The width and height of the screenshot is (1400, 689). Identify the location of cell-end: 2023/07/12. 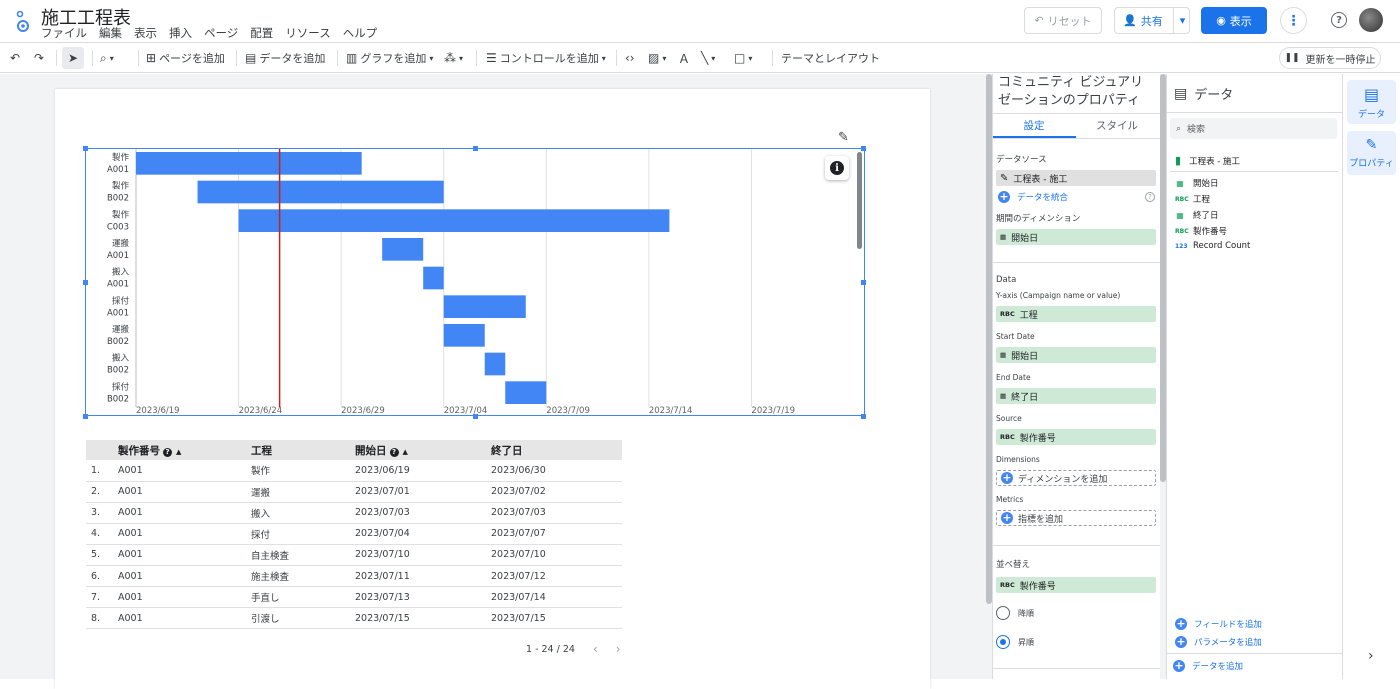
(556, 576).